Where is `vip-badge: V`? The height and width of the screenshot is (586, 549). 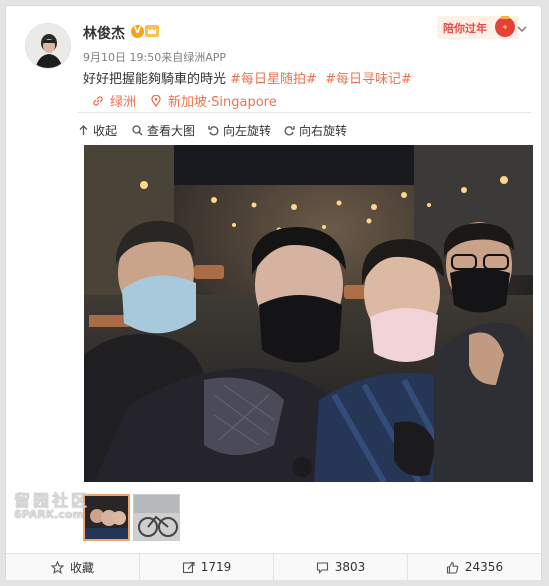 vip-badge: V is located at coordinates (137, 31).